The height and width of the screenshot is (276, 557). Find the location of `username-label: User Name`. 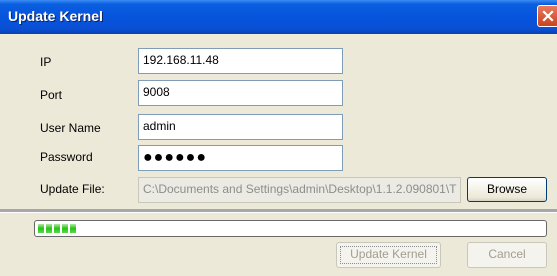

username-label: User Name is located at coordinates (70, 128).